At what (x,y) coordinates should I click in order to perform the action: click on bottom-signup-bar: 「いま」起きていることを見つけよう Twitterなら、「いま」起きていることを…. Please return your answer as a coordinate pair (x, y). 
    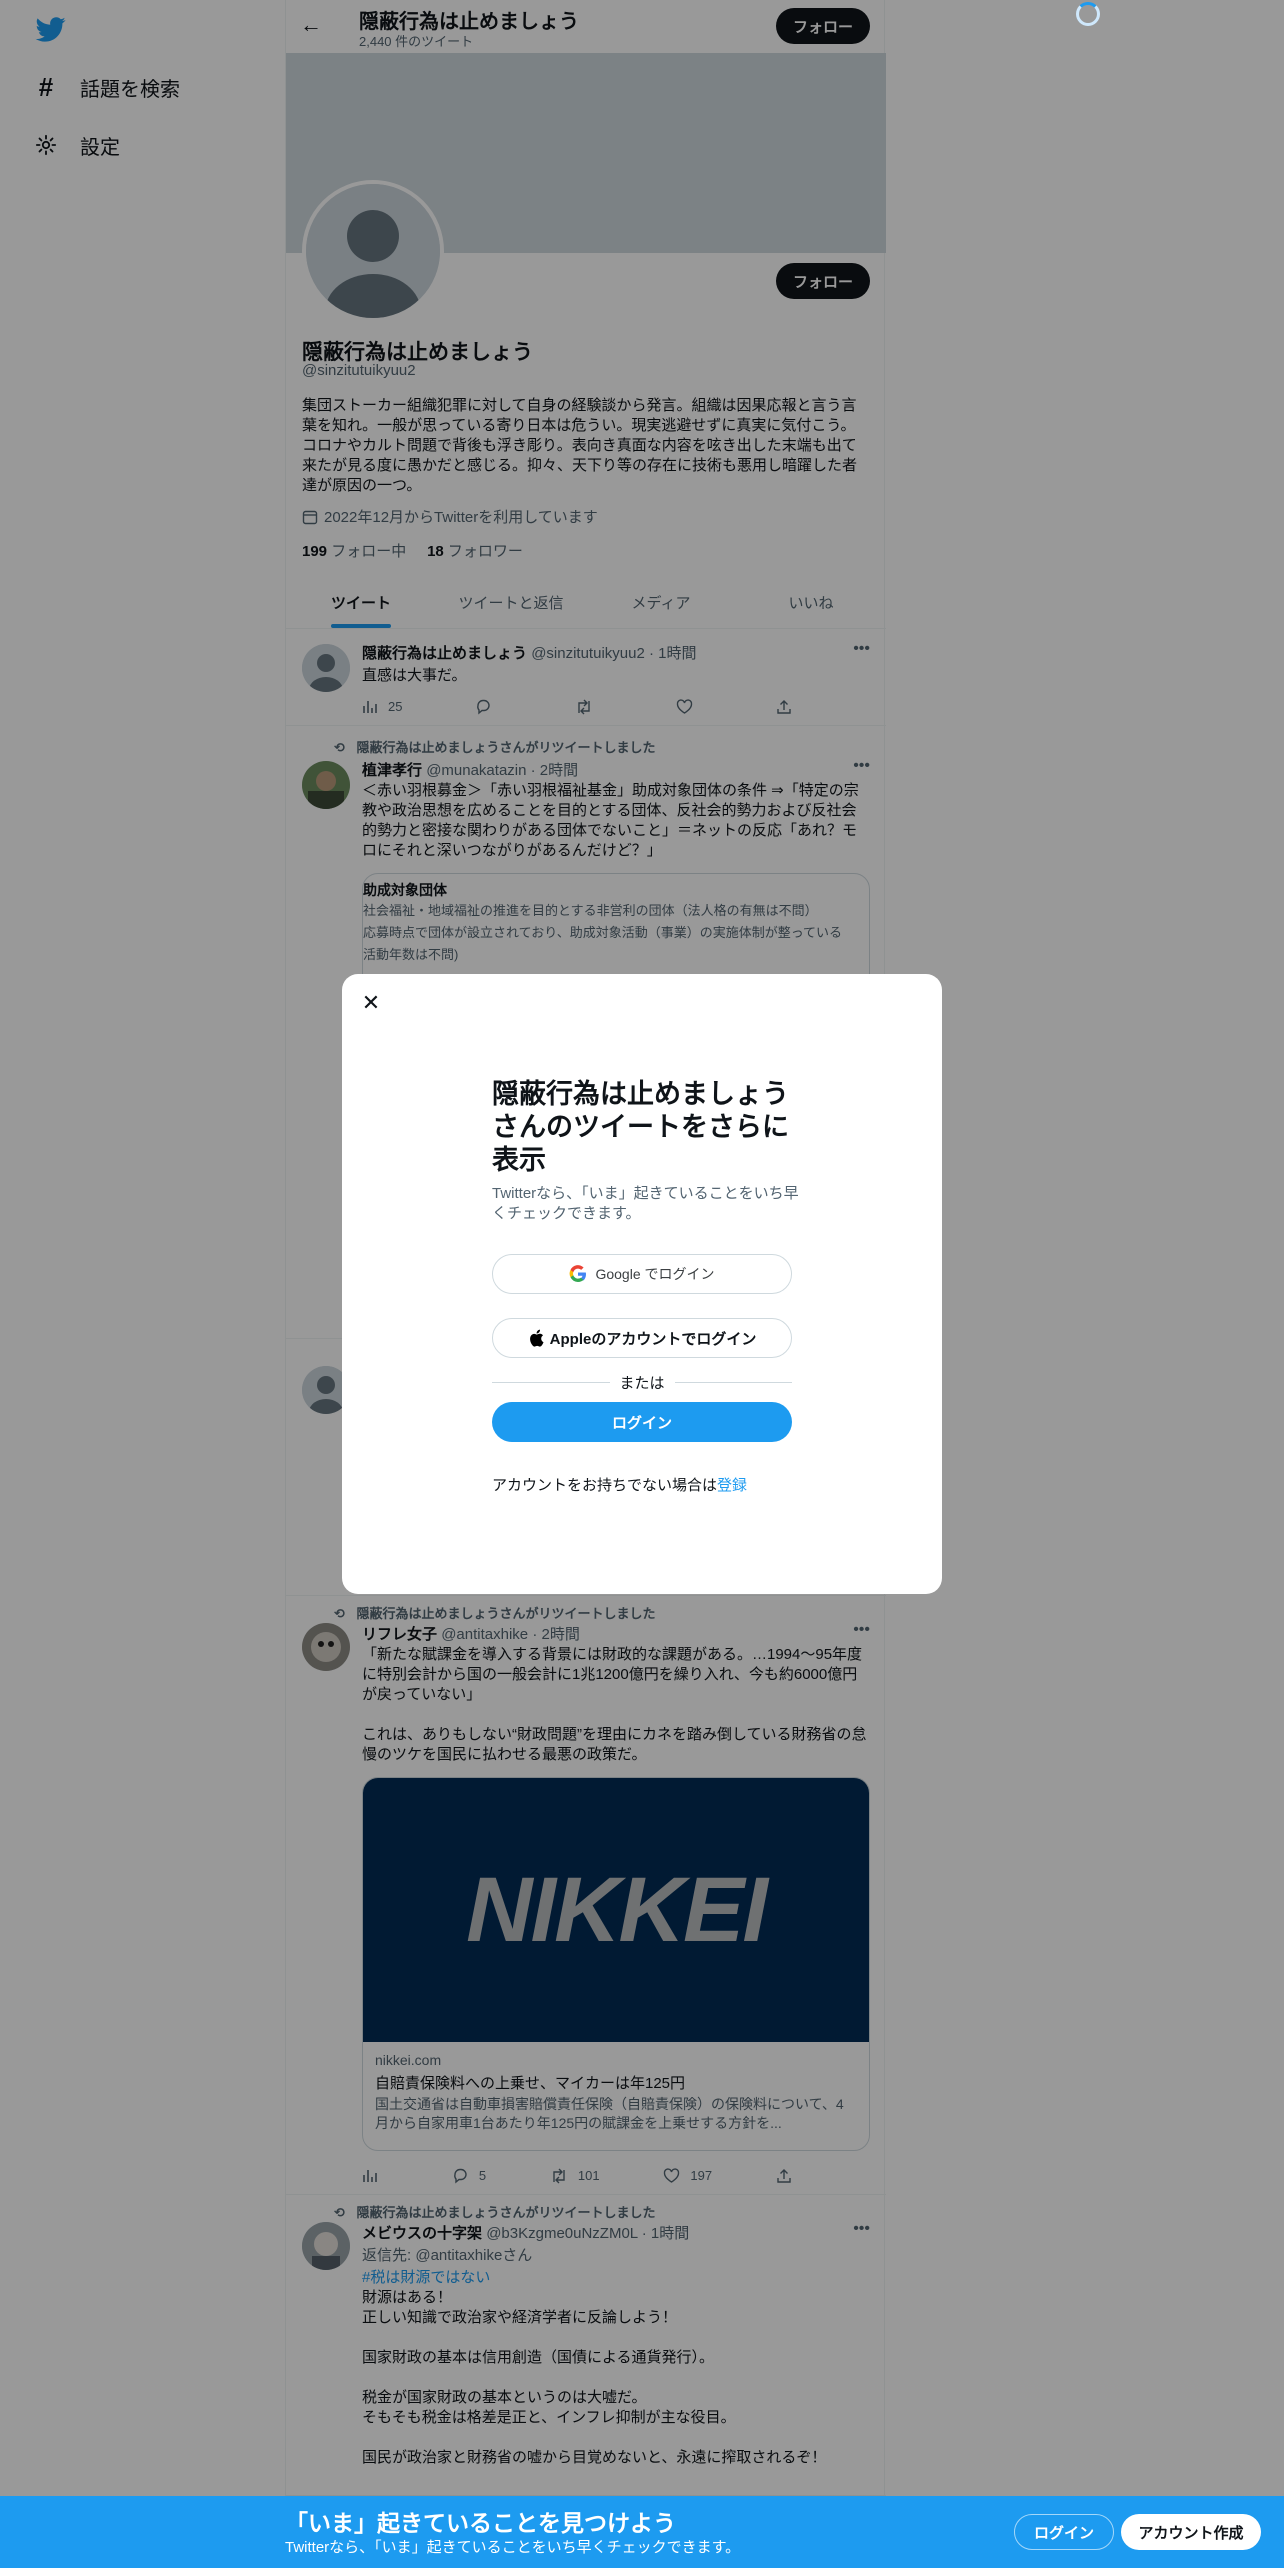
    Looking at the image, I should click on (642, 2532).